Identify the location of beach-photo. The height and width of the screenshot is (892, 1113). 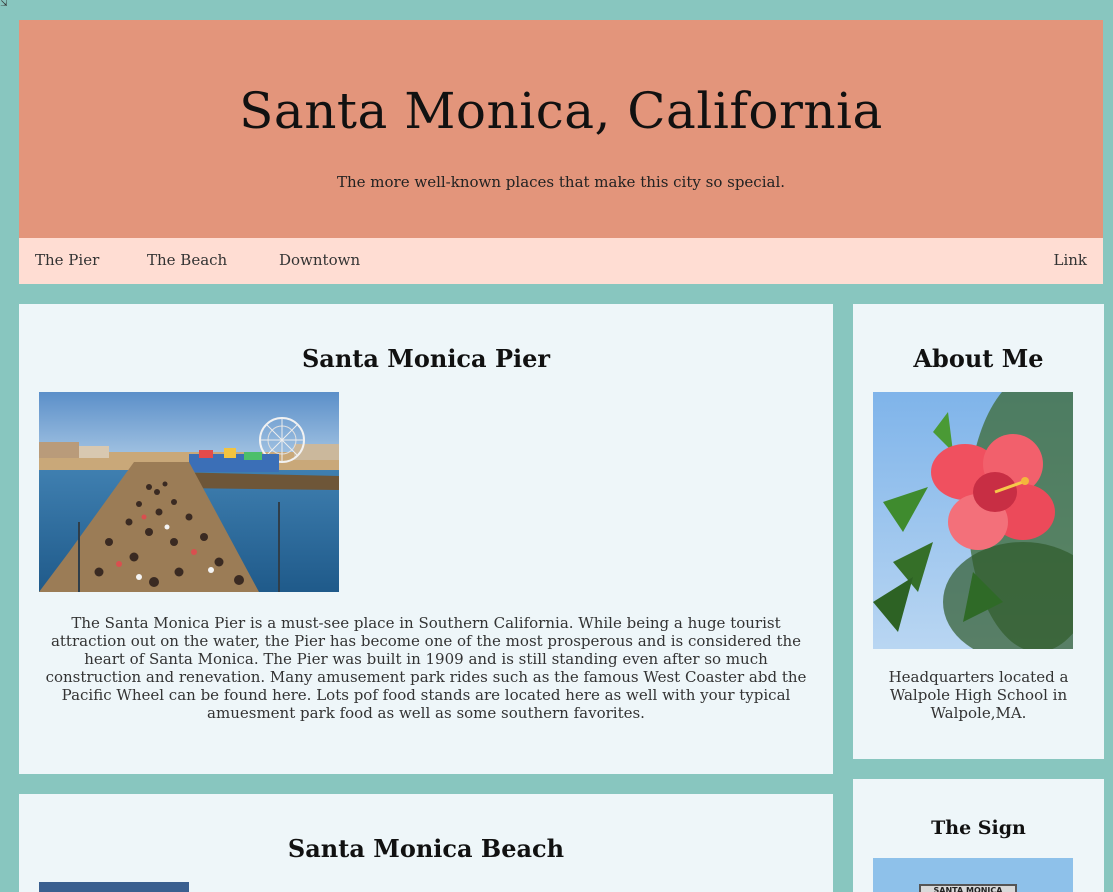
(114, 887).